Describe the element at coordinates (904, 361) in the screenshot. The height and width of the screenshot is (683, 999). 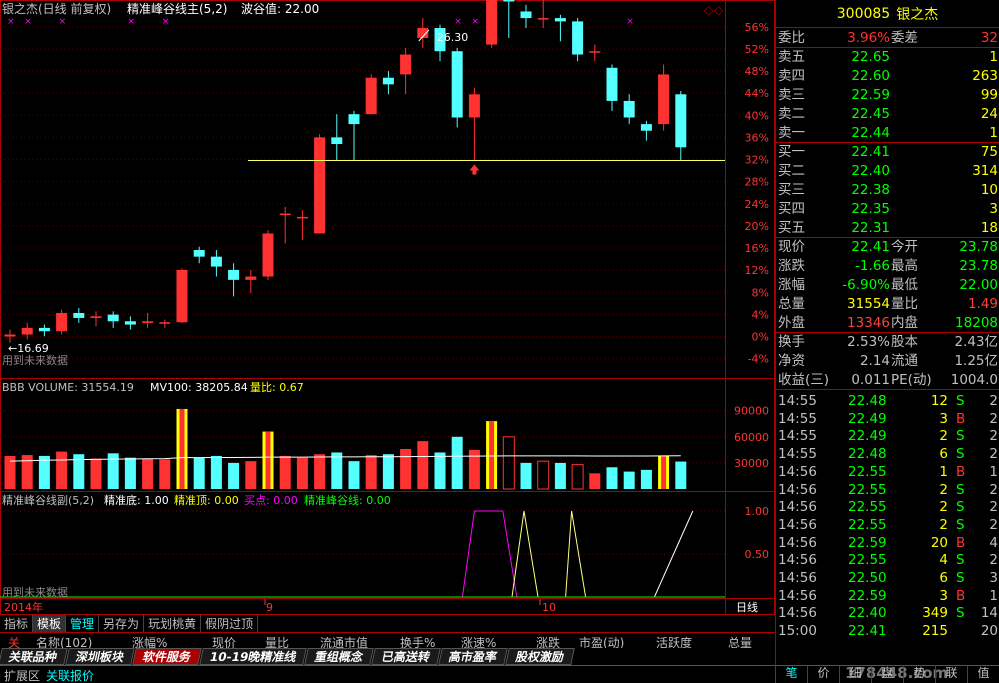
I see `label: 流通` at that location.